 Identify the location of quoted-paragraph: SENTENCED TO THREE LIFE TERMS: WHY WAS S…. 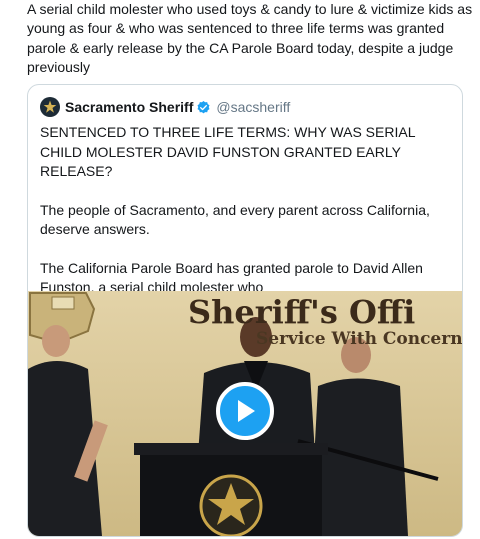
(227, 151).